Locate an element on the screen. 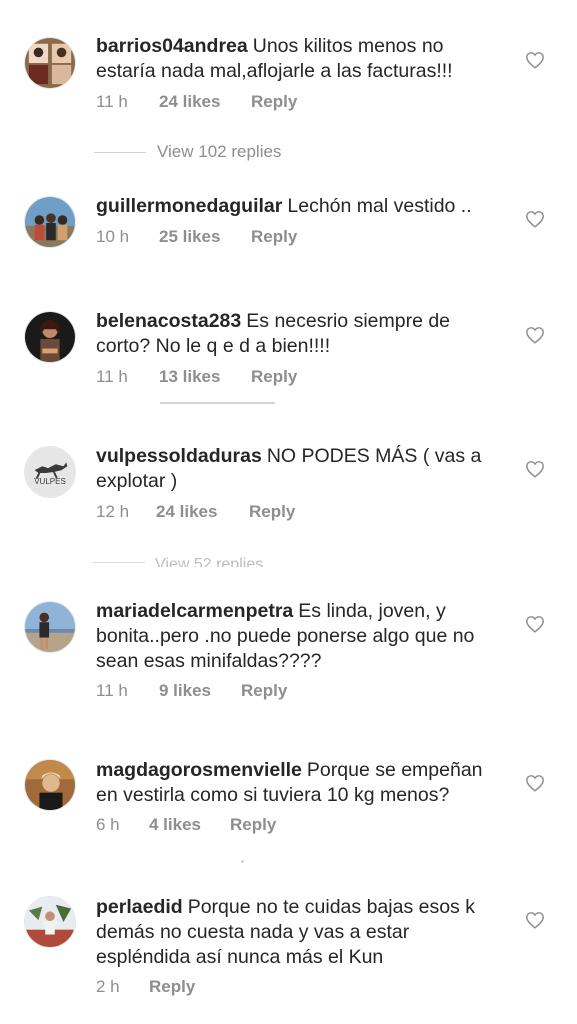 The width and height of the screenshot is (577, 1024). separator-dot is located at coordinates (242, 861).